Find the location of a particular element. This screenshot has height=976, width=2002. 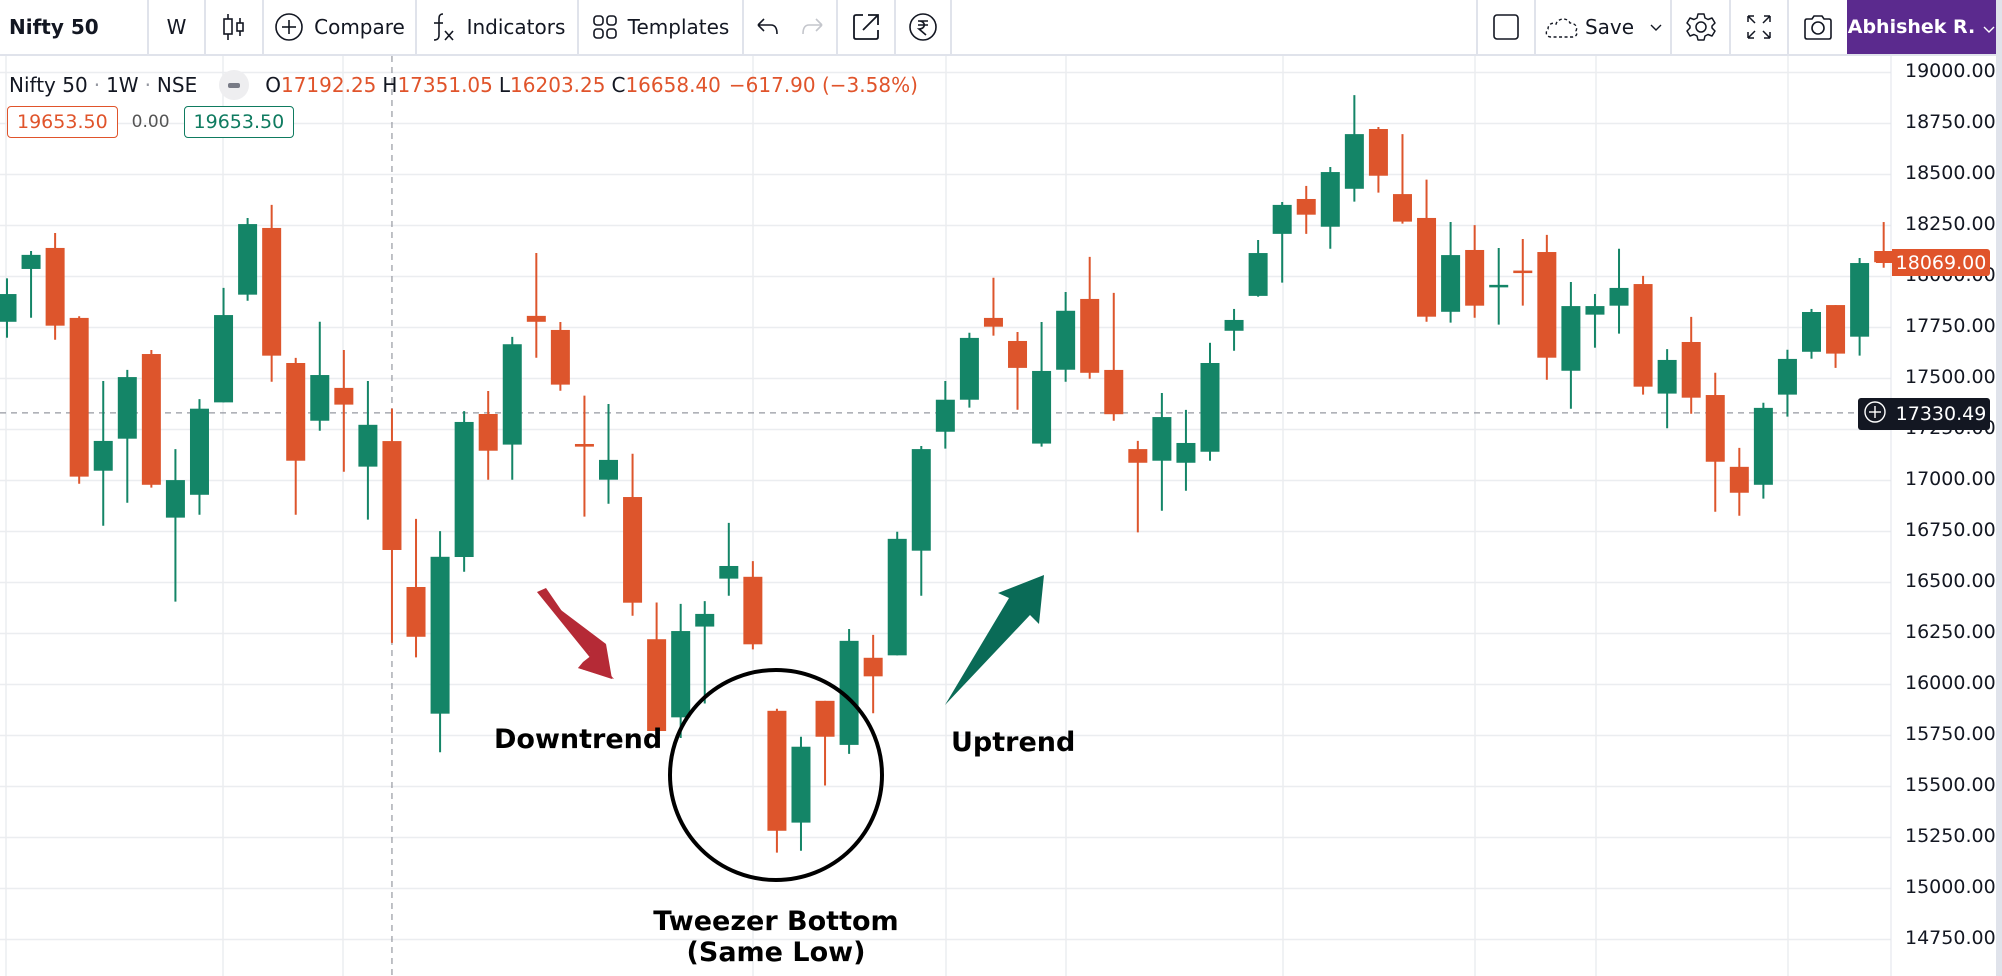

open-value: 17192.25 is located at coordinates (328, 85).